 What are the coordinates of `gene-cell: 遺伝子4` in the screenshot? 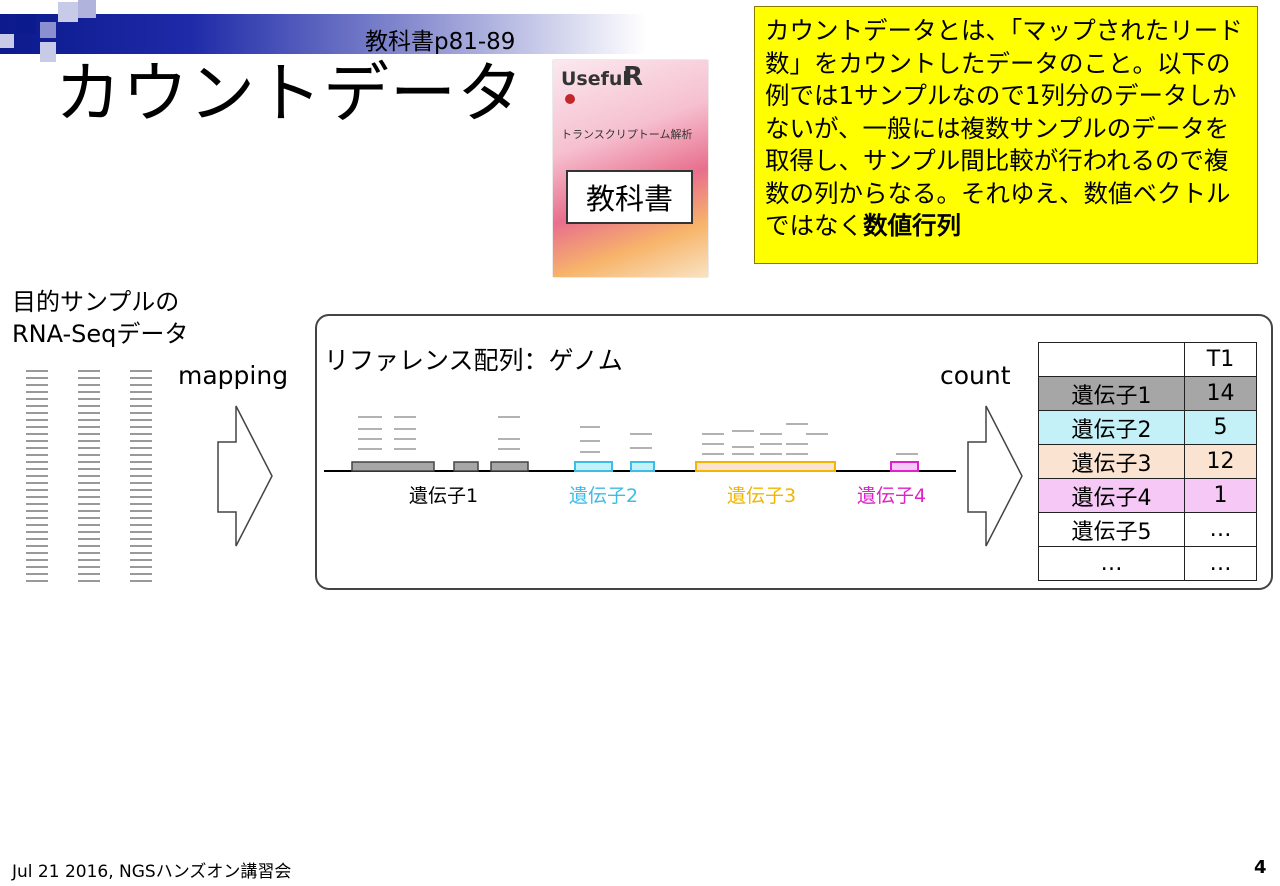 It's located at (1111, 495).